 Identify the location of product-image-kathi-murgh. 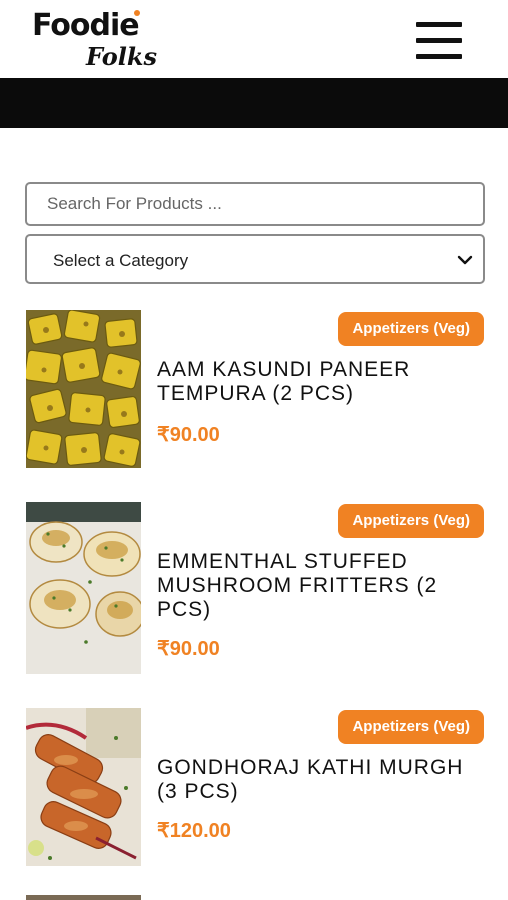
(83, 787).